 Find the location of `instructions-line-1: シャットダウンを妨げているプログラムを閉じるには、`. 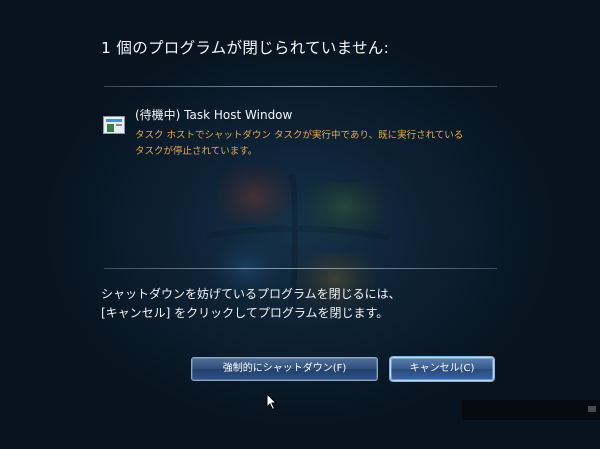

instructions-line-1: シャットダウンを妨げているプログラムを閉じるには、 is located at coordinates (251, 294).